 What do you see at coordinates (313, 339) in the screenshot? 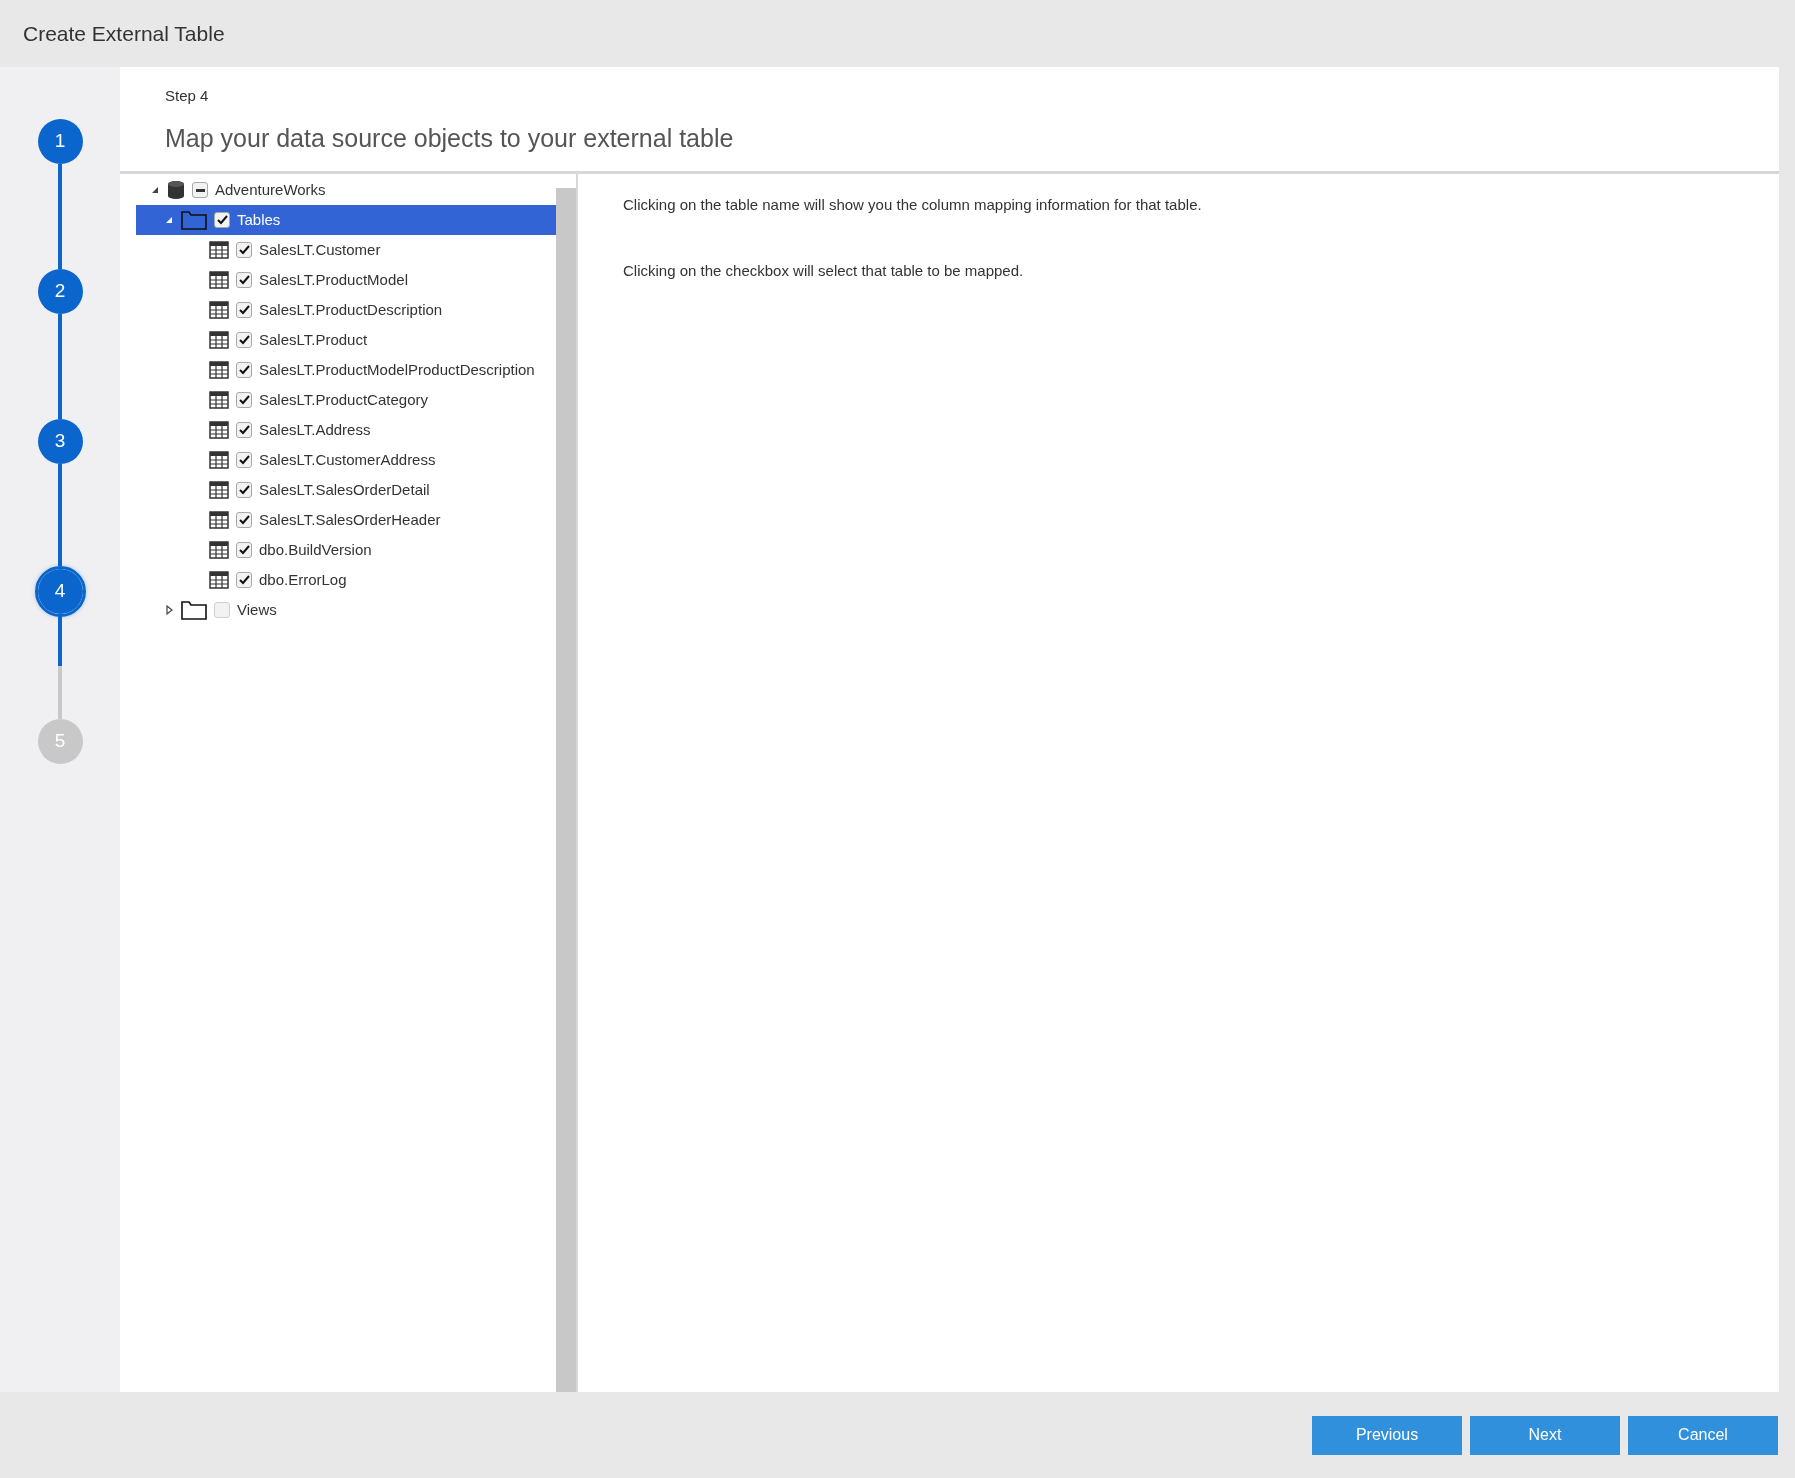
I see `tree-label: SalesLT.Product` at bounding box center [313, 339].